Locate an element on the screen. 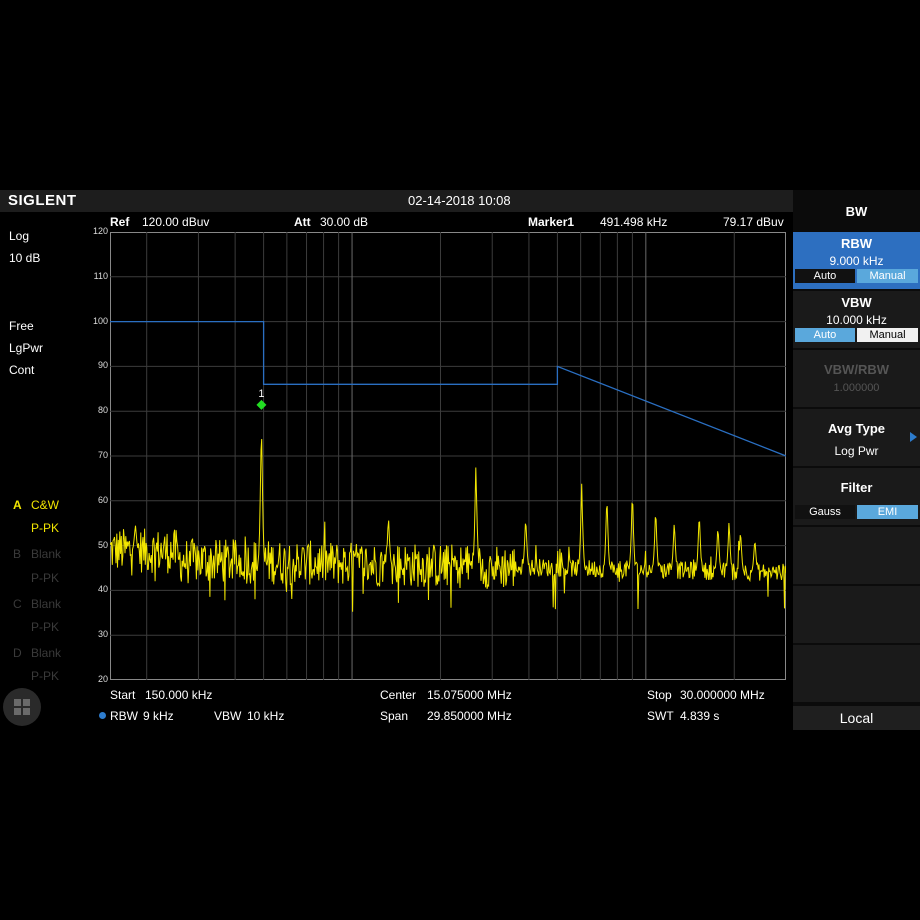  start-value: 150.000 kHz is located at coordinates (179, 695).